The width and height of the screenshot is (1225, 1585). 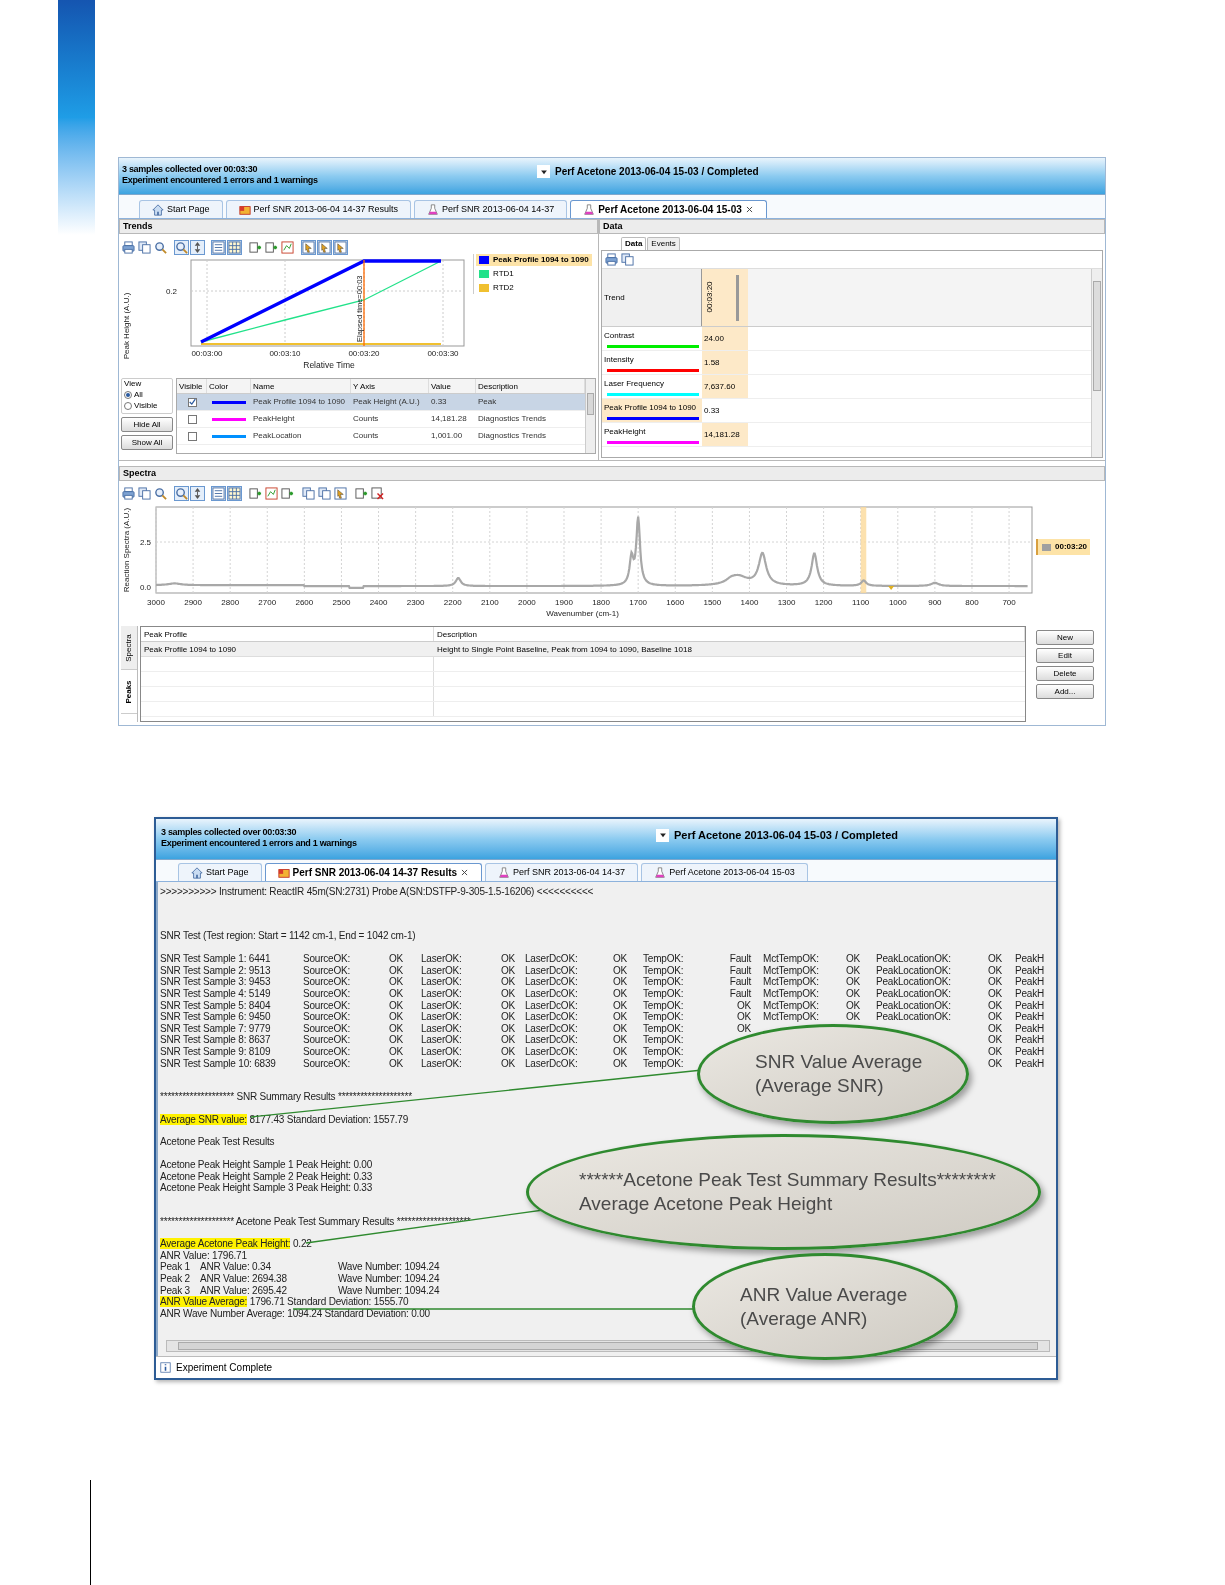 What do you see at coordinates (439, 402) in the screenshot?
I see `table-cell-text: 0.33` at bounding box center [439, 402].